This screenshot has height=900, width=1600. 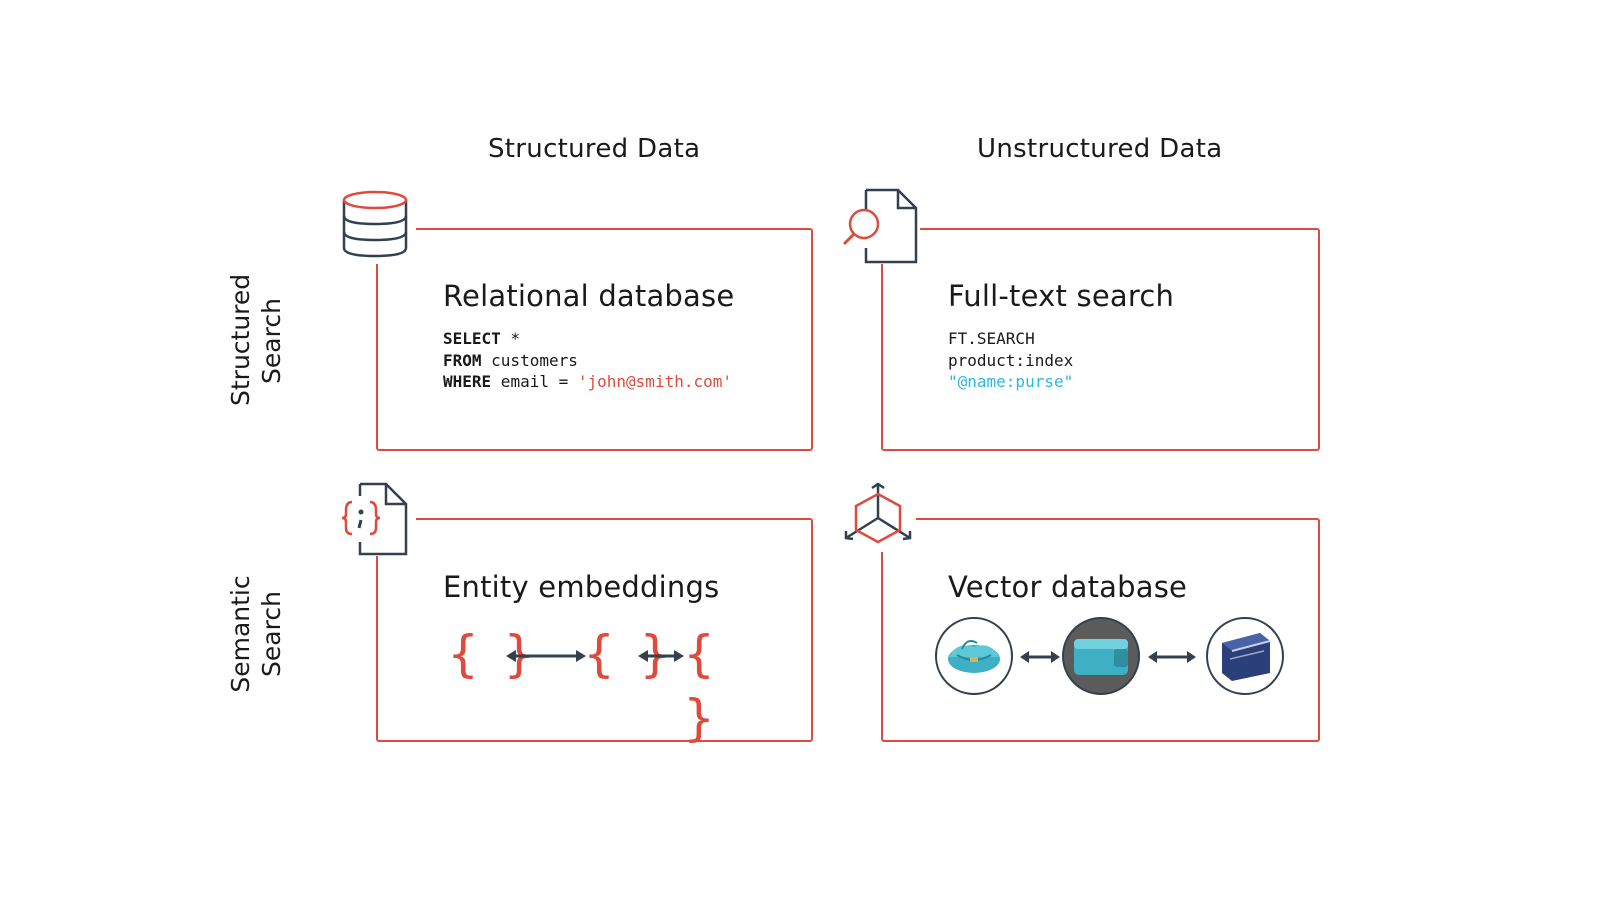 I want to click on column-header-structured-data: Structured Data, so click(x=594, y=149).